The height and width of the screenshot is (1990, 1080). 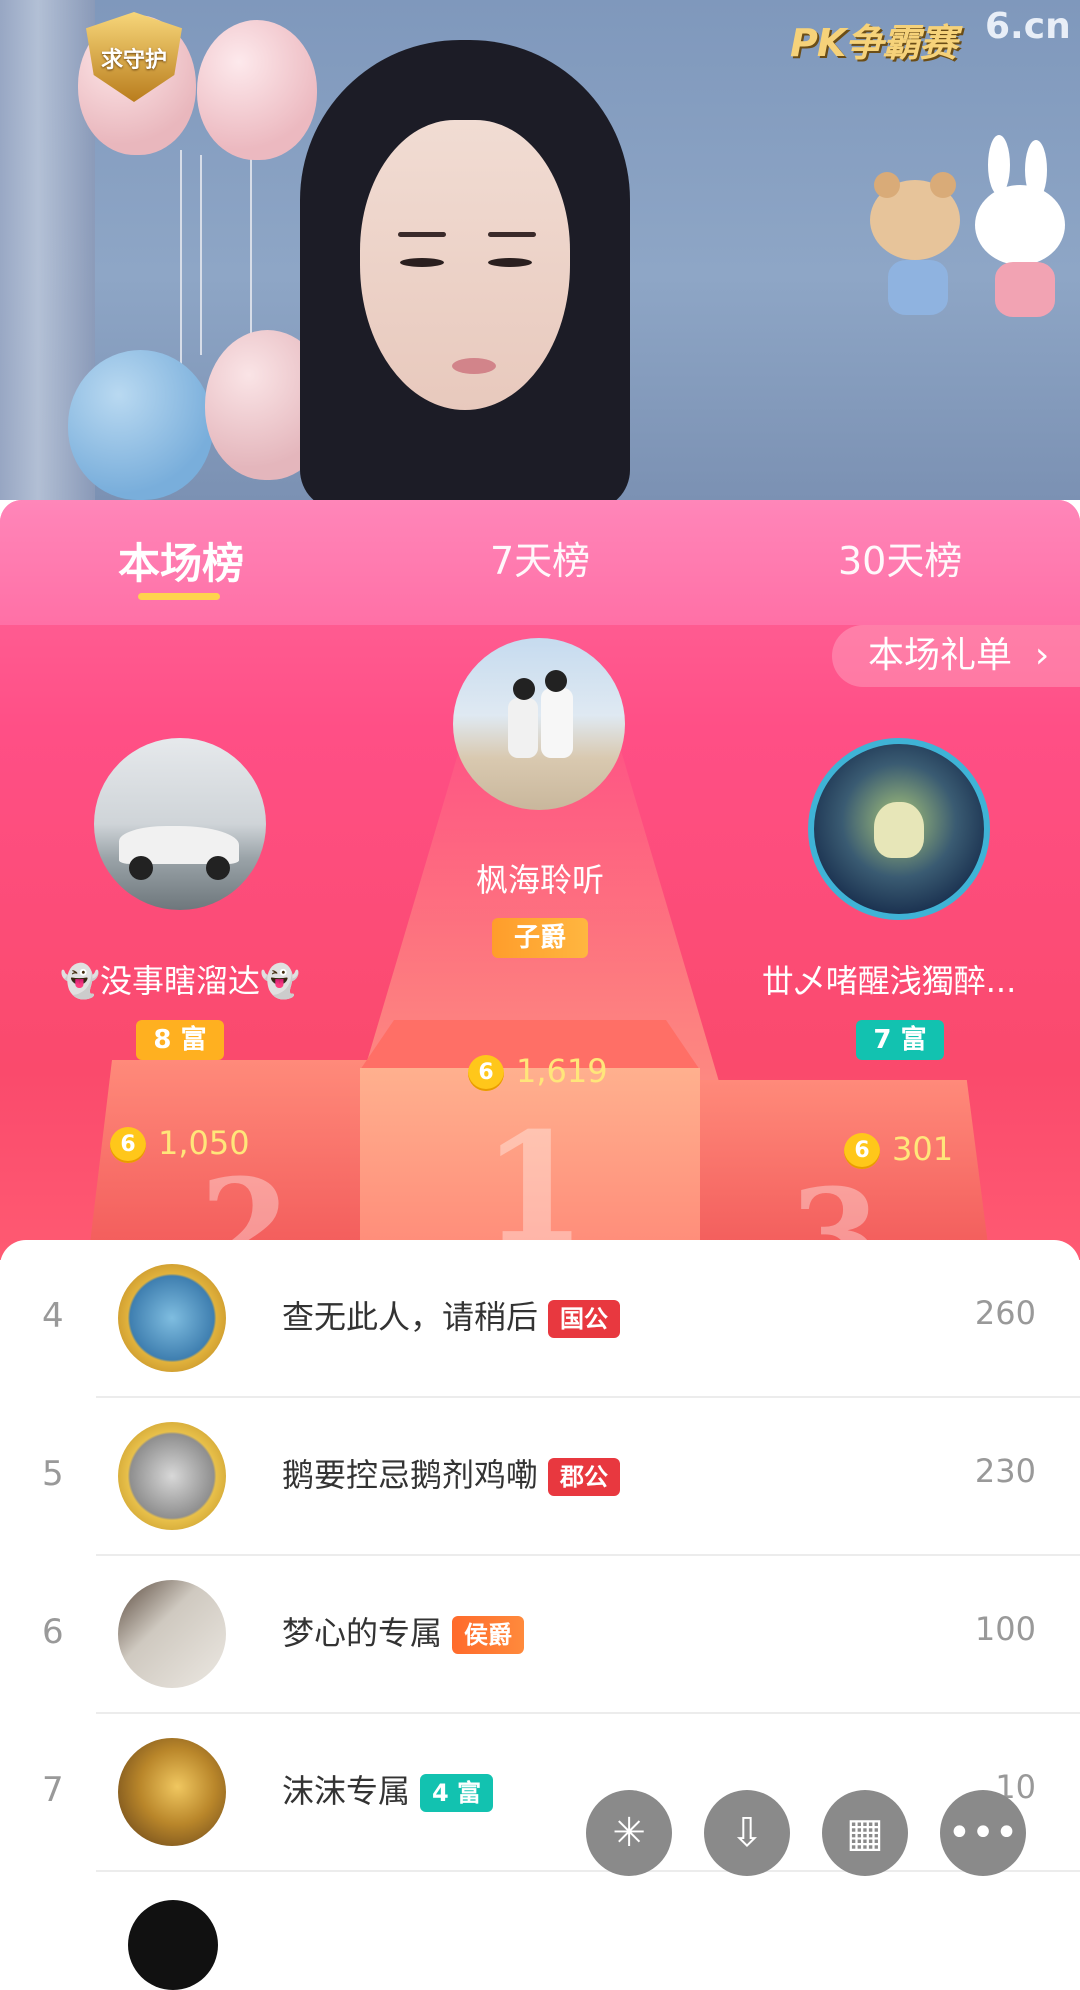 I want to click on tab-30-days: 30天榜, so click(x=900, y=557).